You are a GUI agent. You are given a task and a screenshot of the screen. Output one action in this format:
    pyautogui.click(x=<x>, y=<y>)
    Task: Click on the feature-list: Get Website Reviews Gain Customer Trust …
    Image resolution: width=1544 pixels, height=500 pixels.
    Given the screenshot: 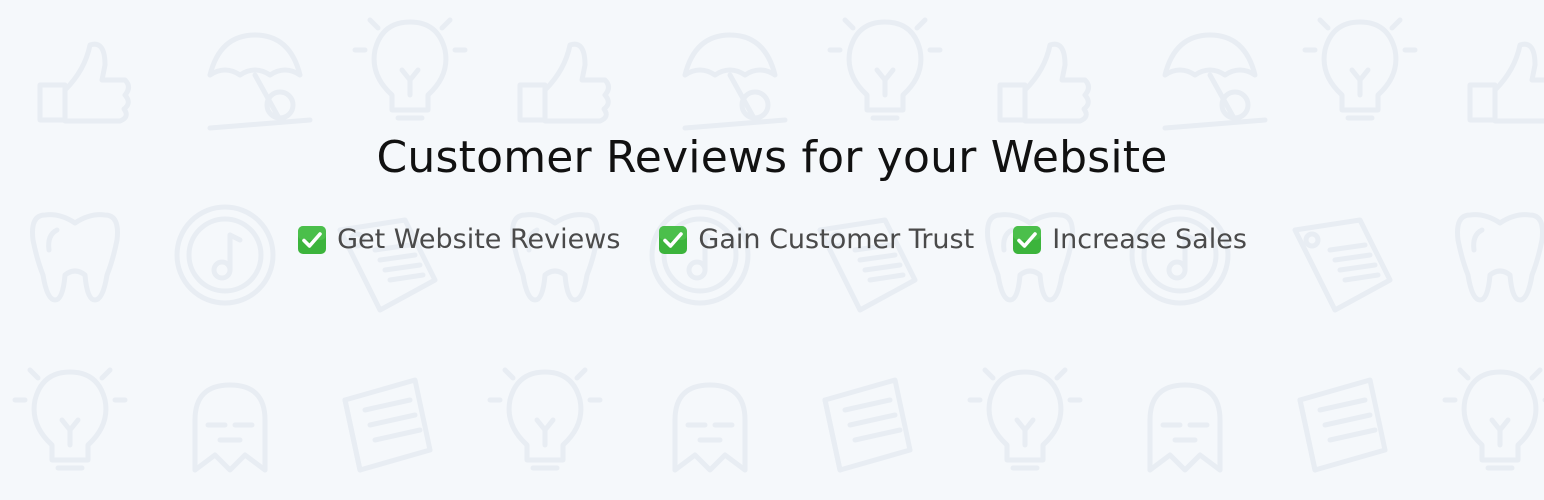 What is the action you would take?
    pyautogui.click(x=772, y=240)
    